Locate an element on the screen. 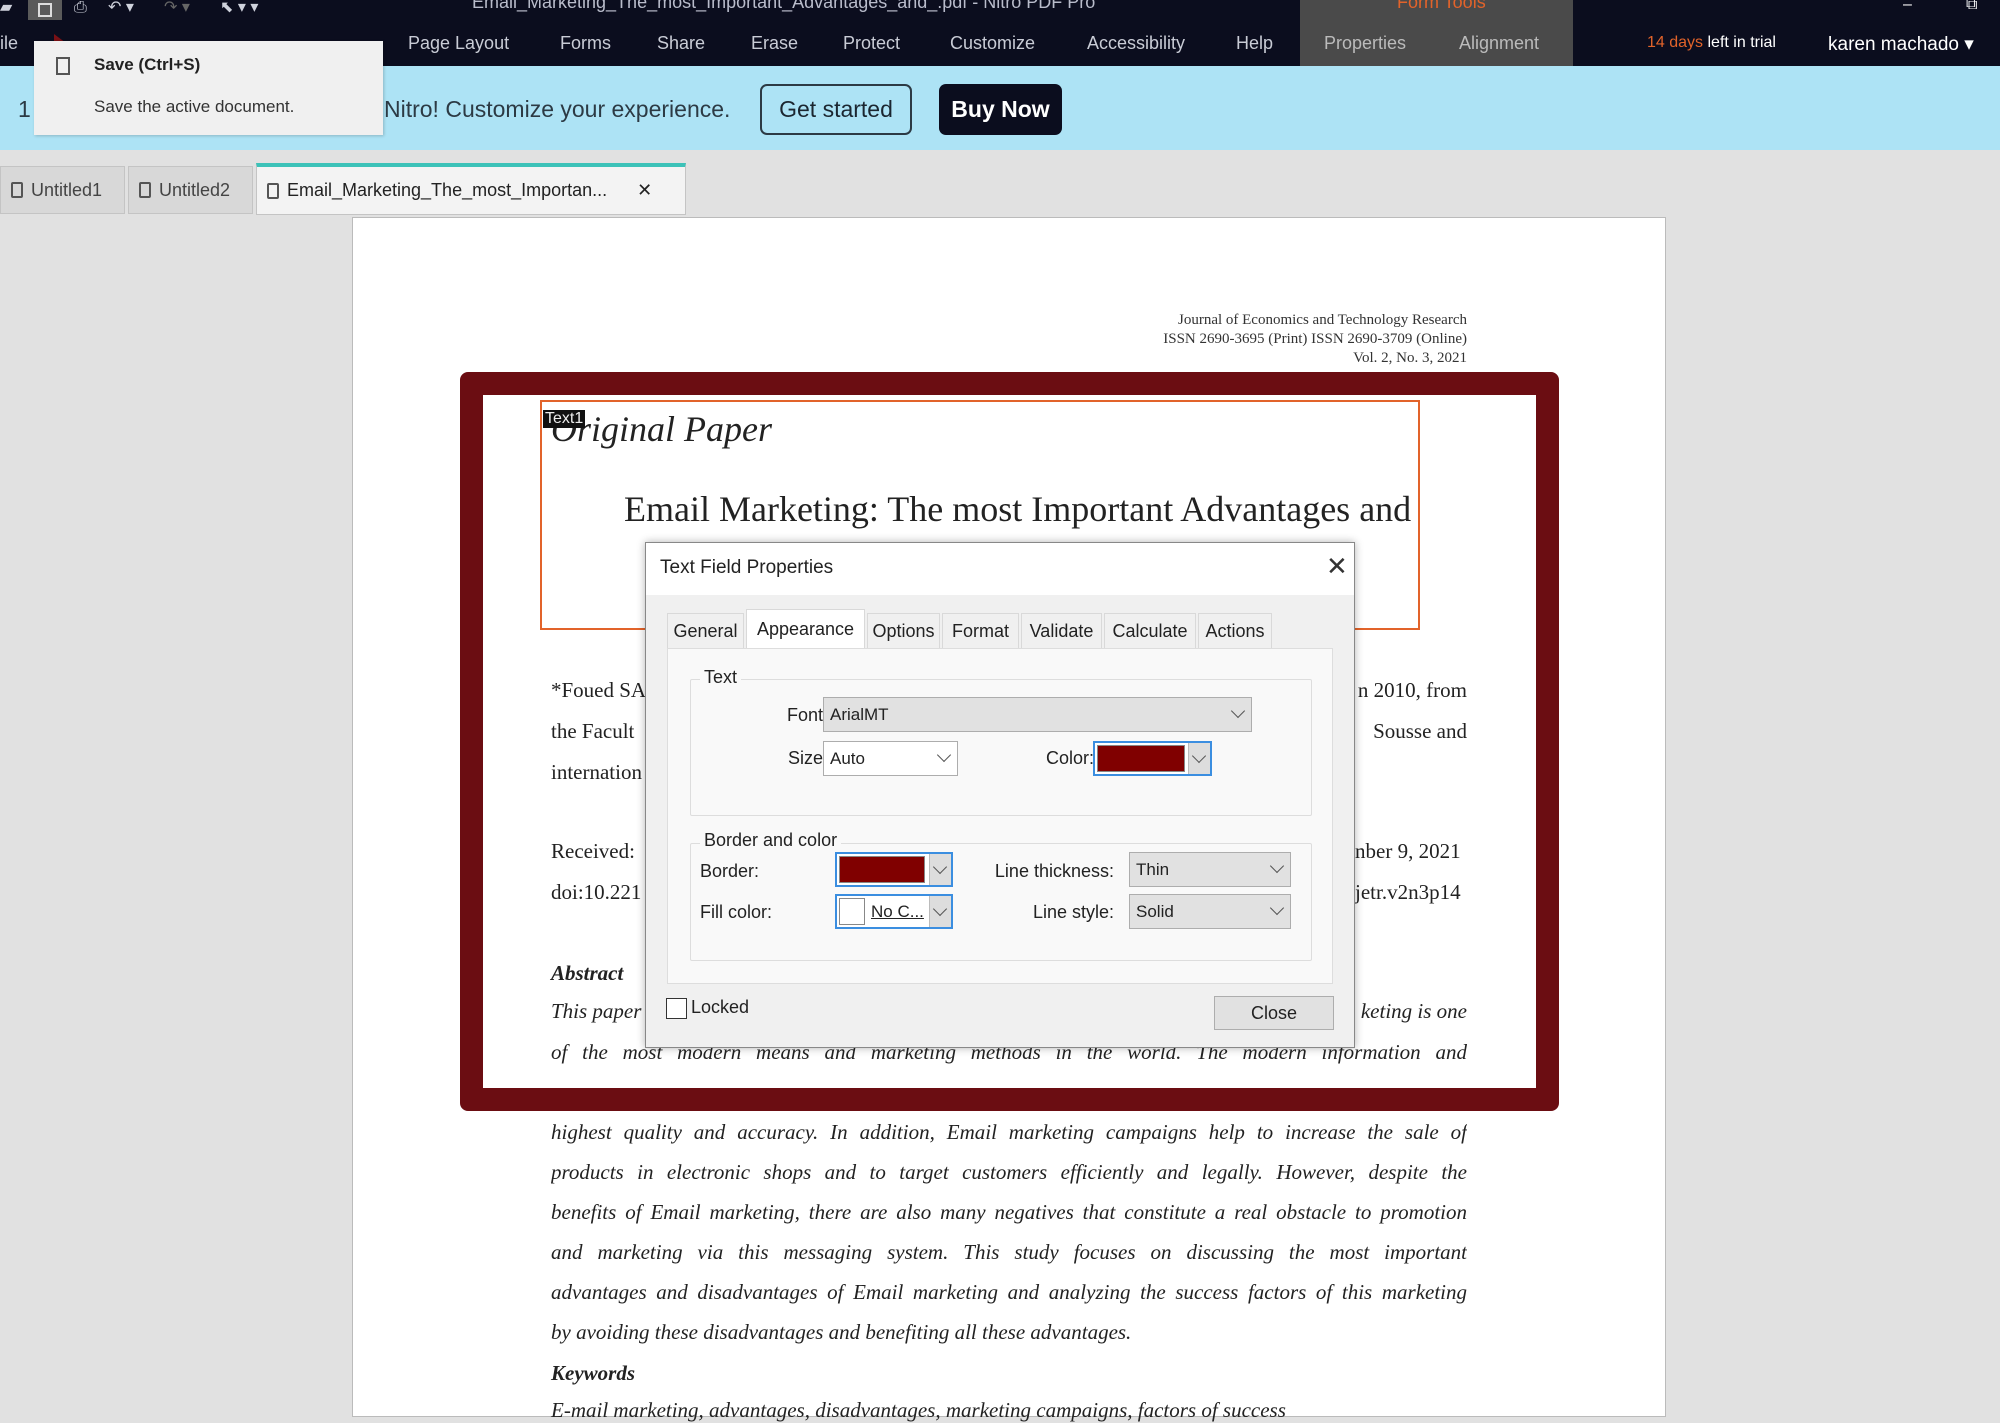 This screenshot has height=1423, width=2000. tab-email-marketing: Email_Marketing_The_most_Importan... ✕ is located at coordinates (471, 189).